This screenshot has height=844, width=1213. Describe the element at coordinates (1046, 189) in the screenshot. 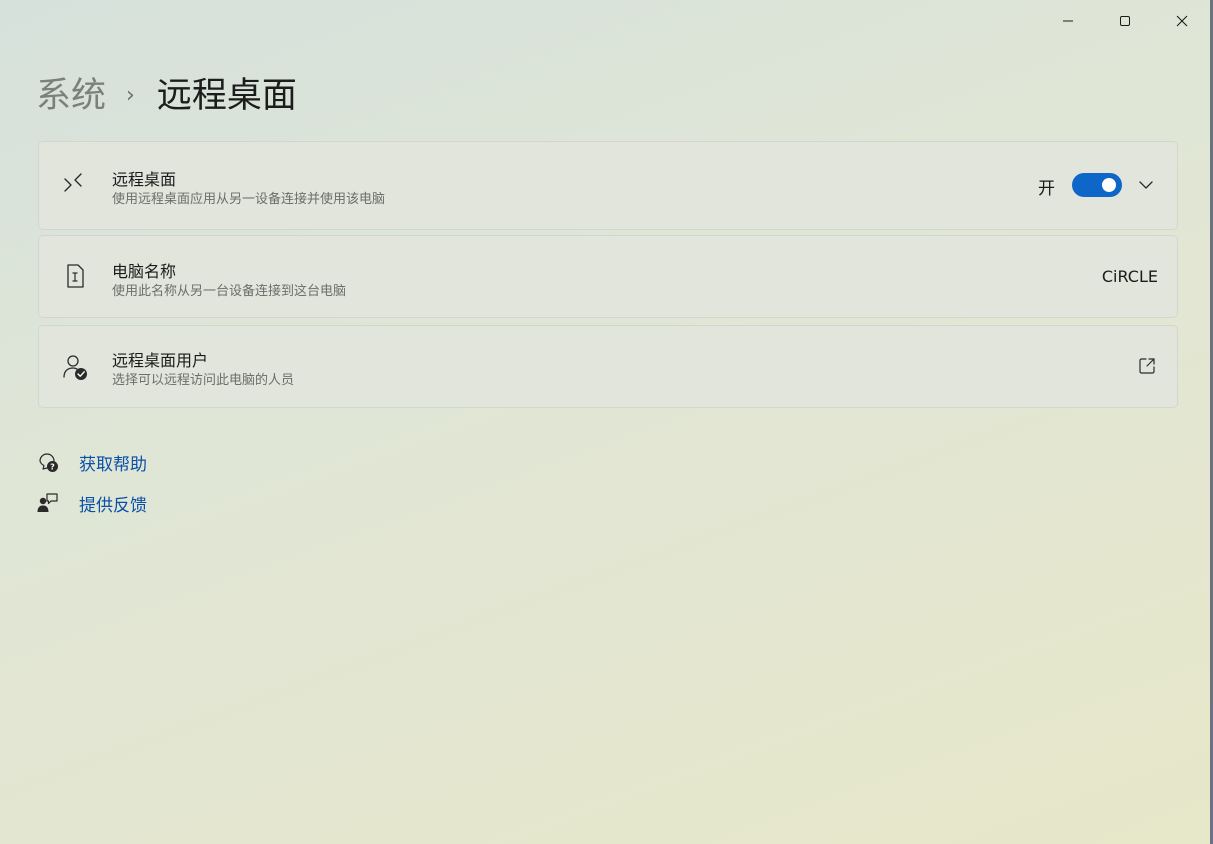

I see `toggle-state-label: 开` at that location.